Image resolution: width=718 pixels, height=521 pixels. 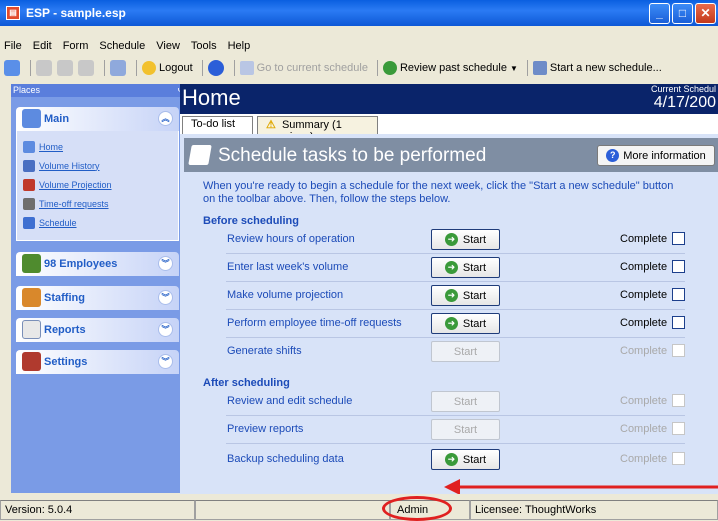 What do you see at coordinates (683, 89) in the screenshot?
I see `current-schedule-label: Current Schedul` at bounding box center [683, 89].